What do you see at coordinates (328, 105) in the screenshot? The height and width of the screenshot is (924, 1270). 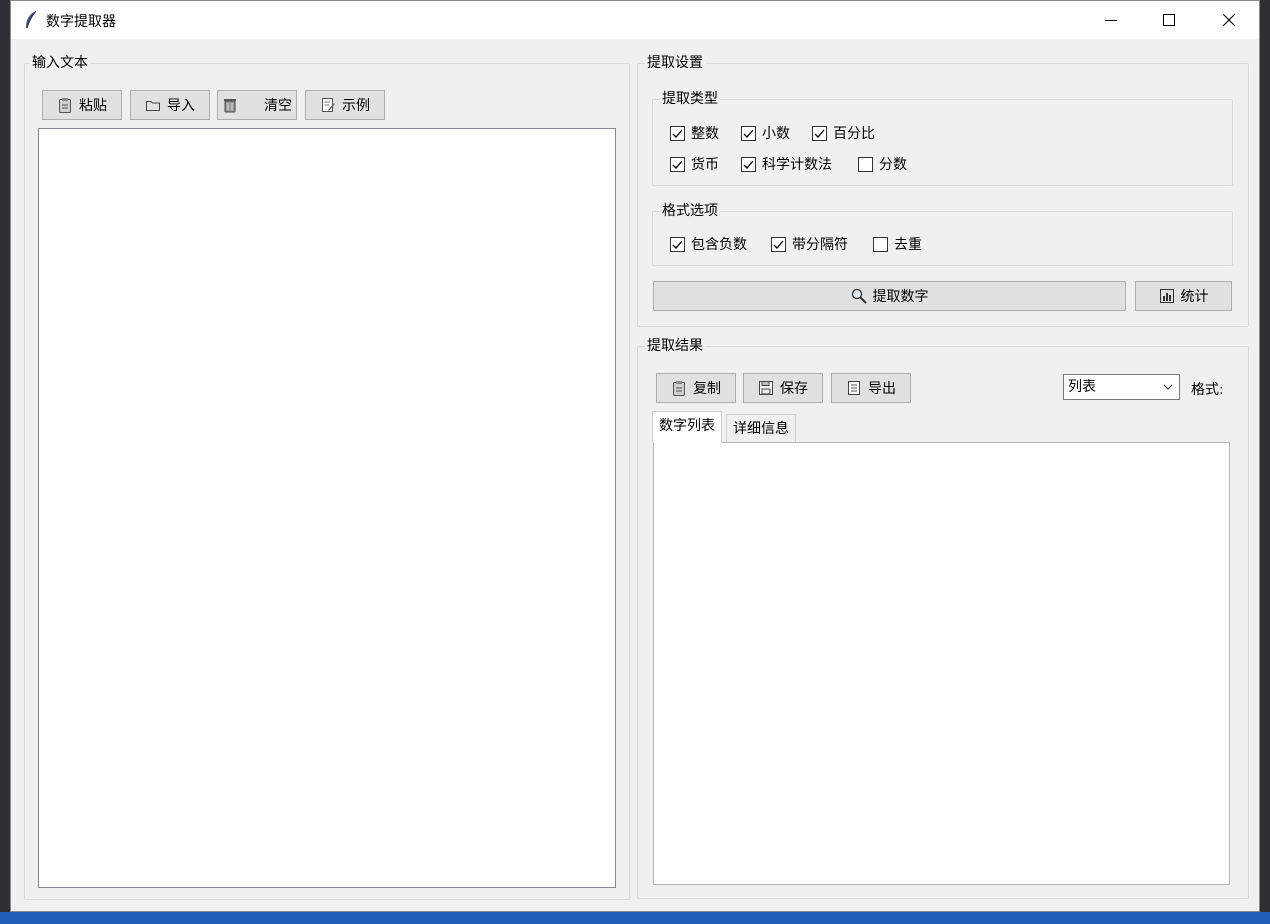 I see `edit-document-icon` at bounding box center [328, 105].